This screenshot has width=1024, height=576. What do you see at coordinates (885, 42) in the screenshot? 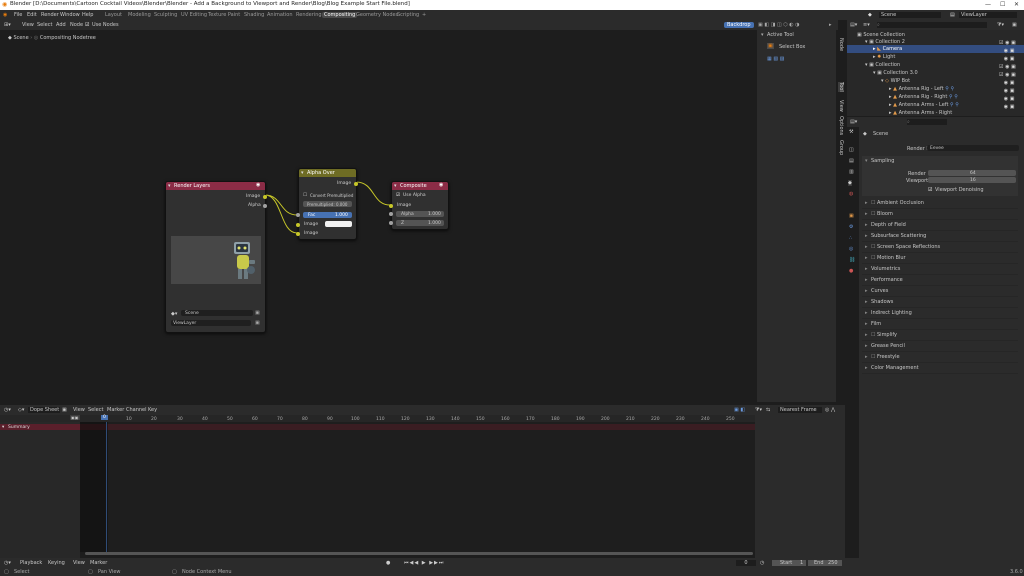
I see `outliner-row-collection-2: ▾ ▣ Collection 2` at bounding box center [885, 42].